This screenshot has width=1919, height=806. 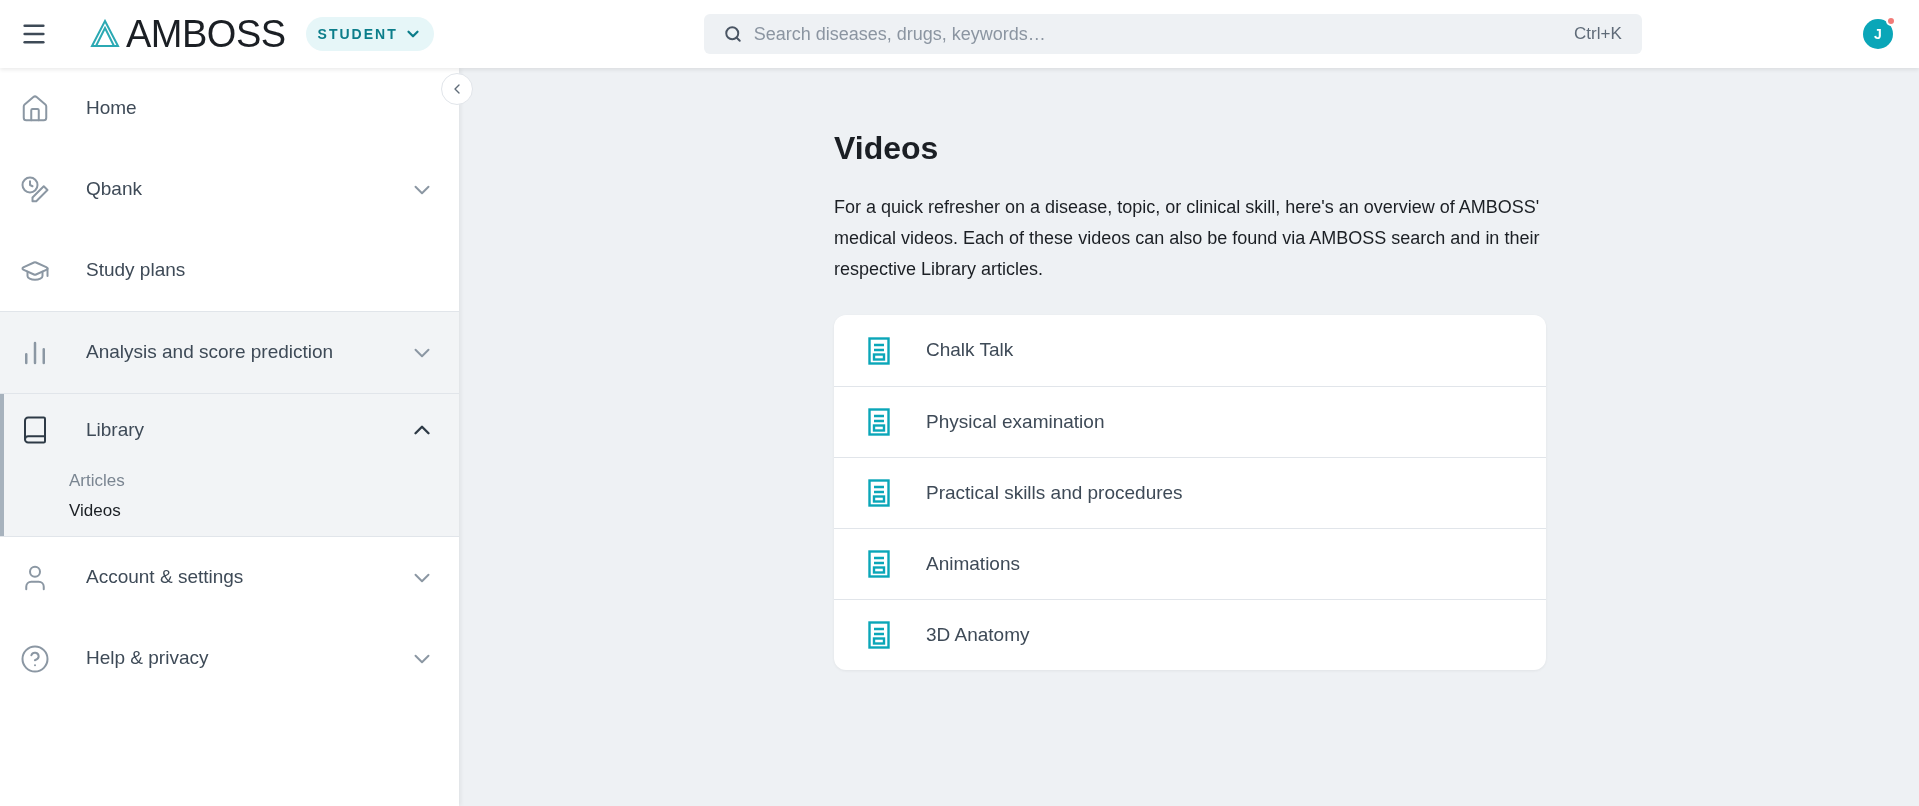 I want to click on sidebar-item: Help & privacy, so click(x=229, y=658).